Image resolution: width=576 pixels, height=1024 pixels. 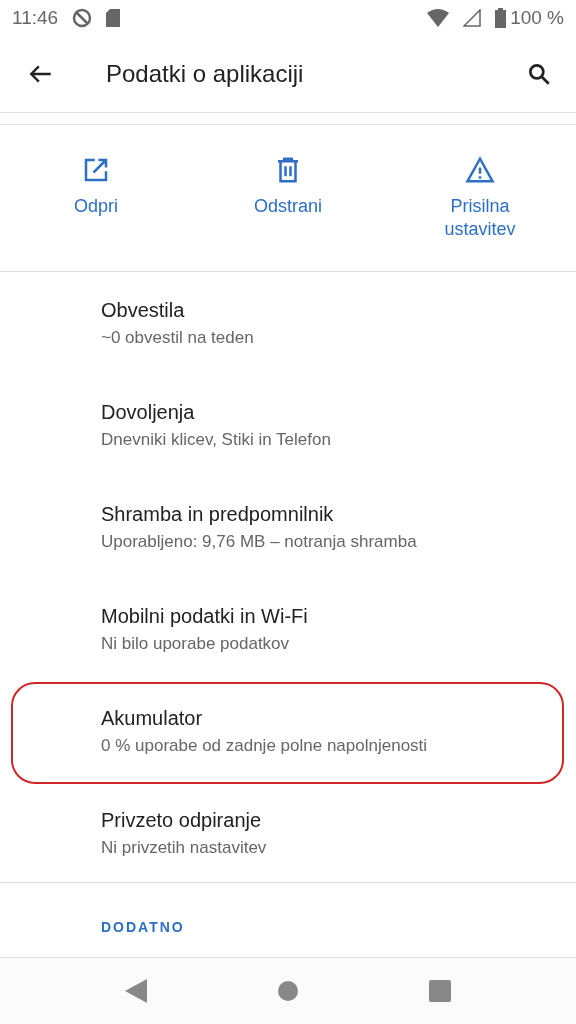 I want to click on setting-title: Obvestila, so click(x=328, y=310).